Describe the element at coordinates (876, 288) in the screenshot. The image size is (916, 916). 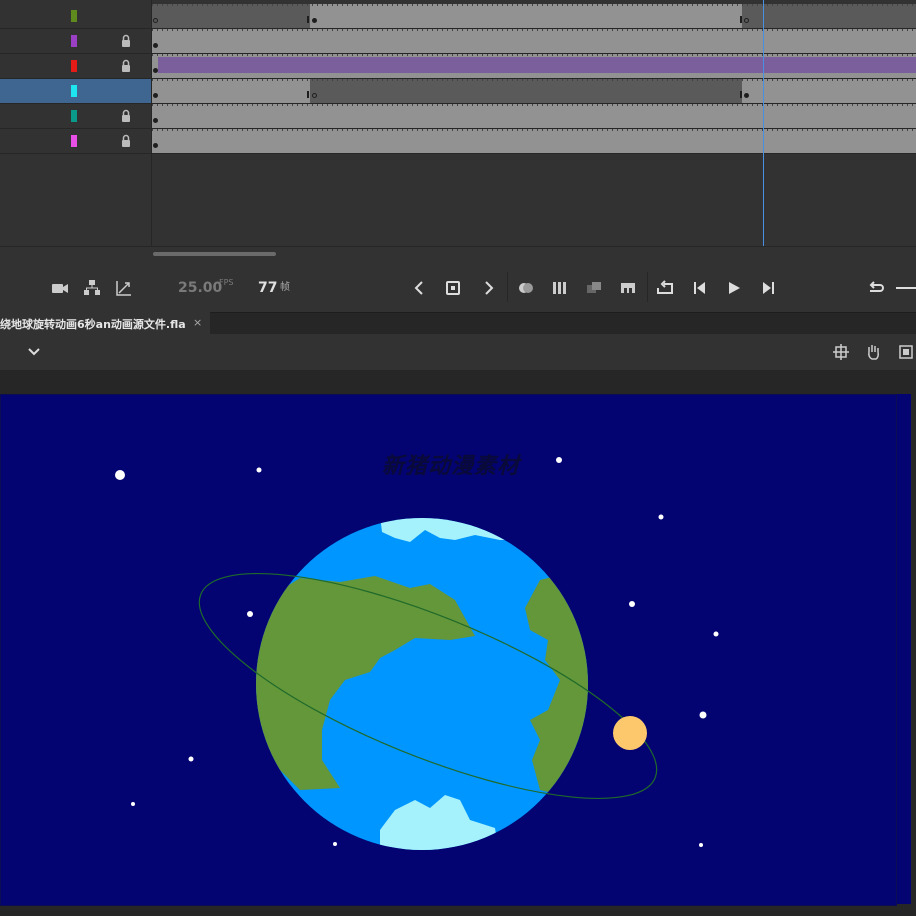
I see `undo-icon` at that location.